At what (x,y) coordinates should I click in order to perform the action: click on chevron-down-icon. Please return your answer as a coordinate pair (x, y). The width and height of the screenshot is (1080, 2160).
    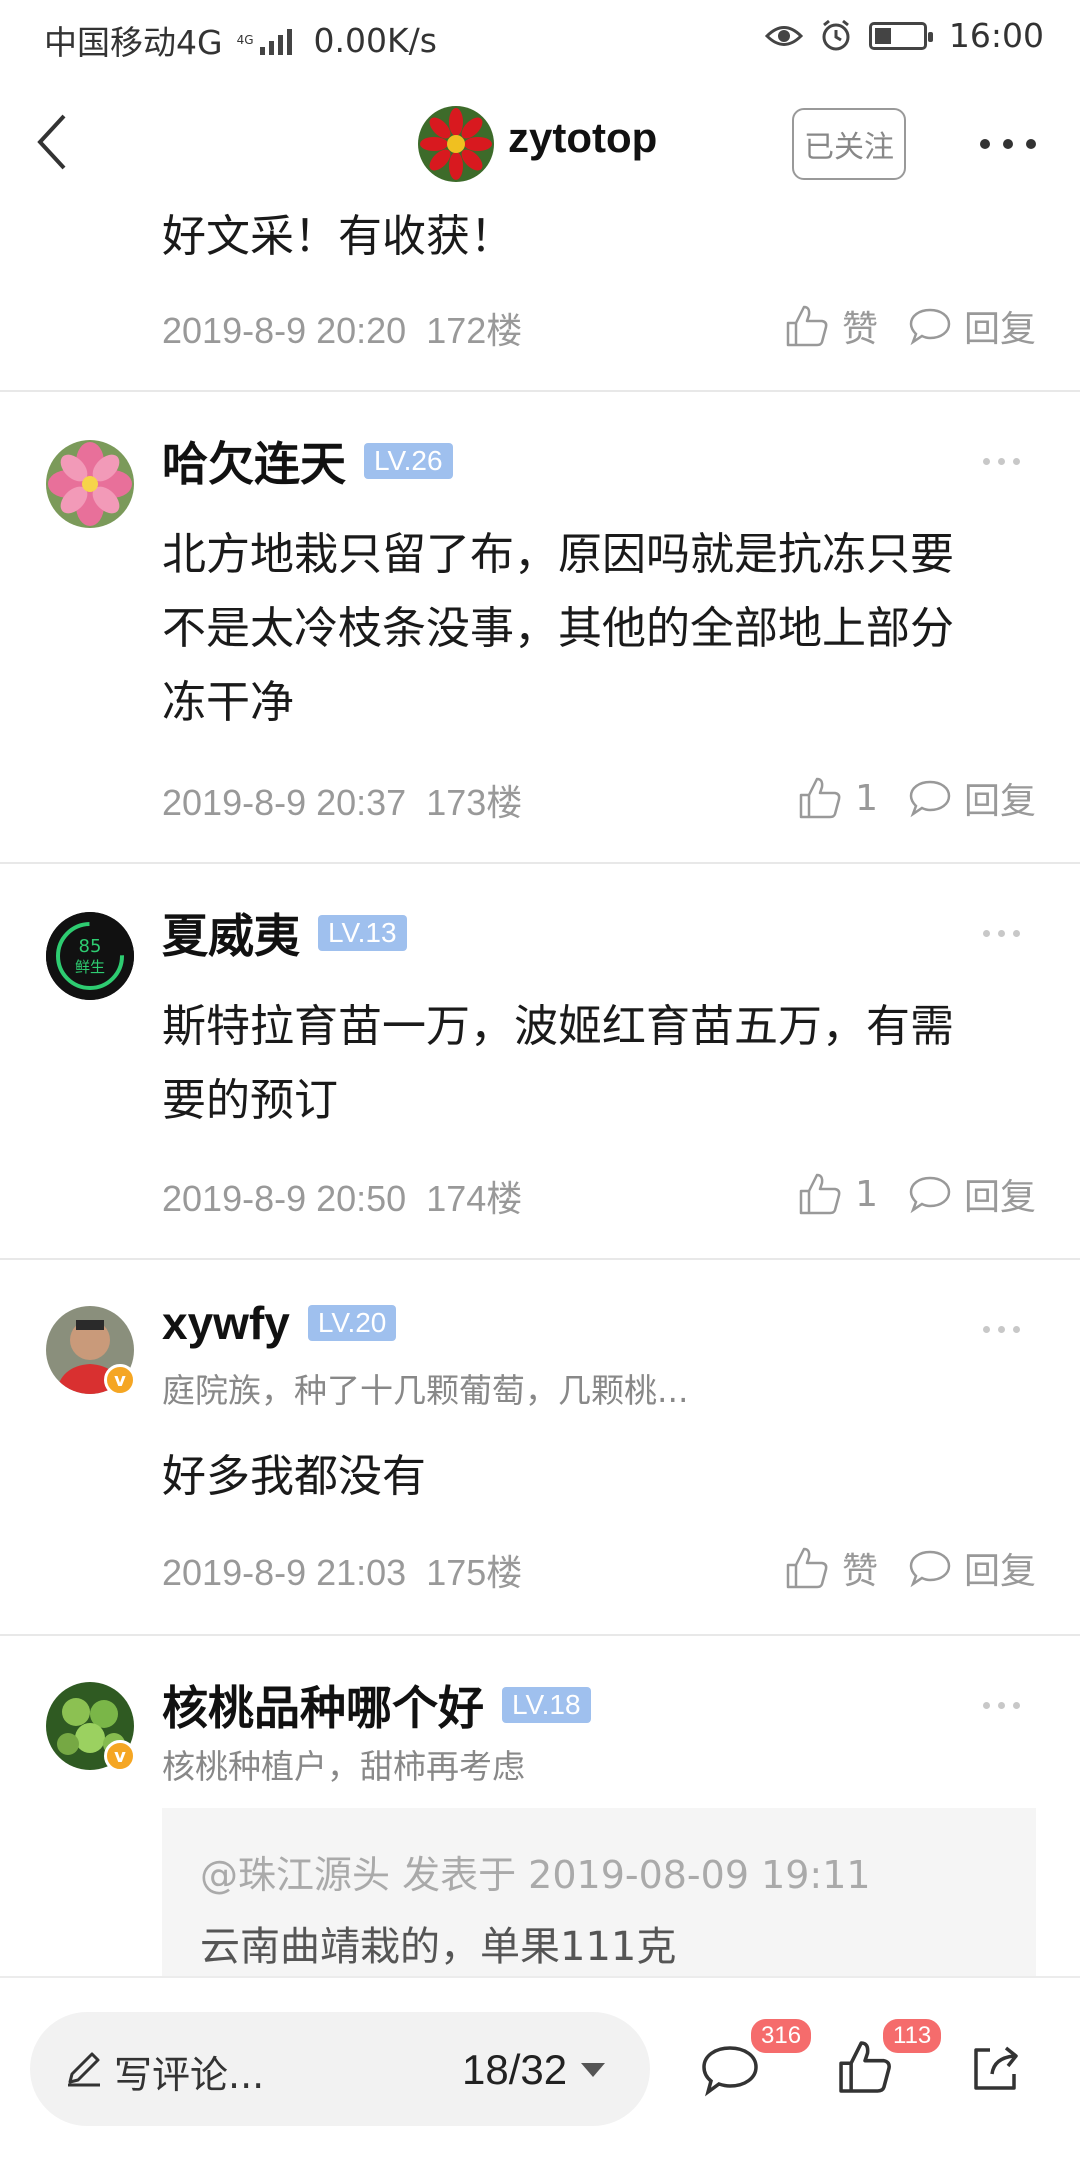
    Looking at the image, I should click on (593, 2070).